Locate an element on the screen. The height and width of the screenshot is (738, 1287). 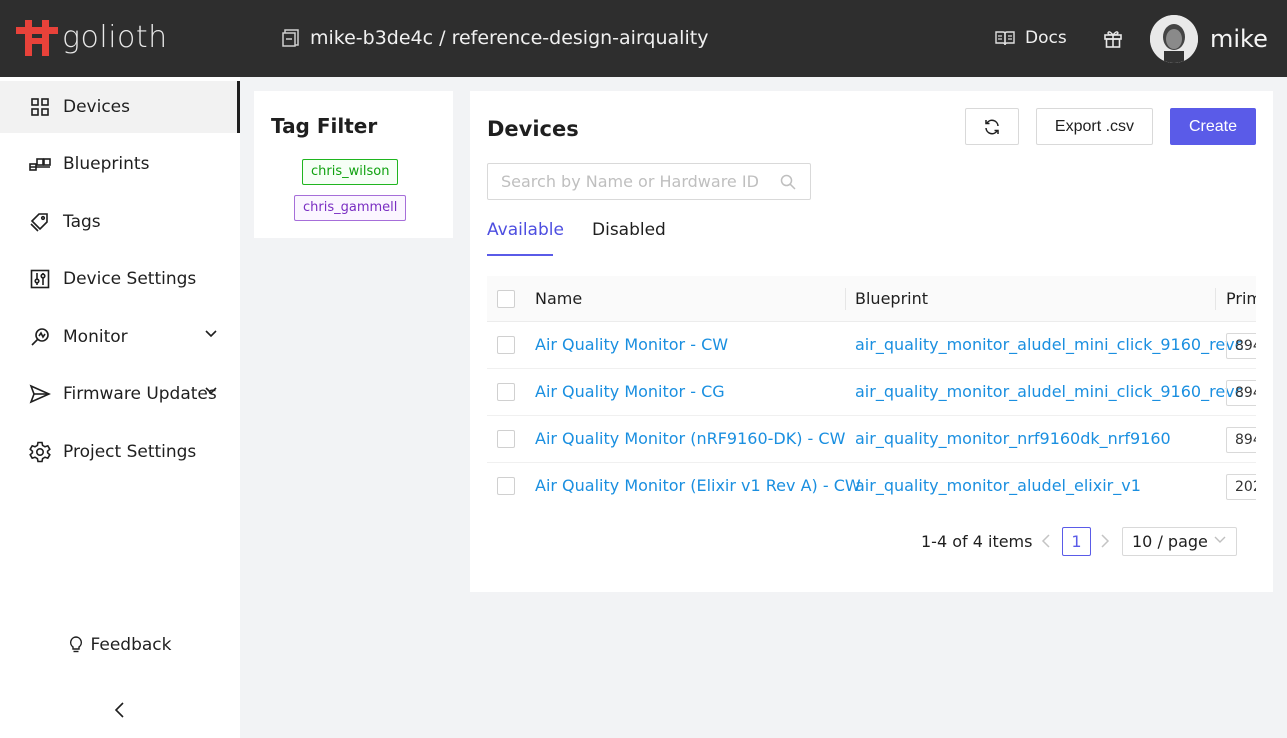
sidebar-item-device-settings: Device Settings is located at coordinates (120, 279).